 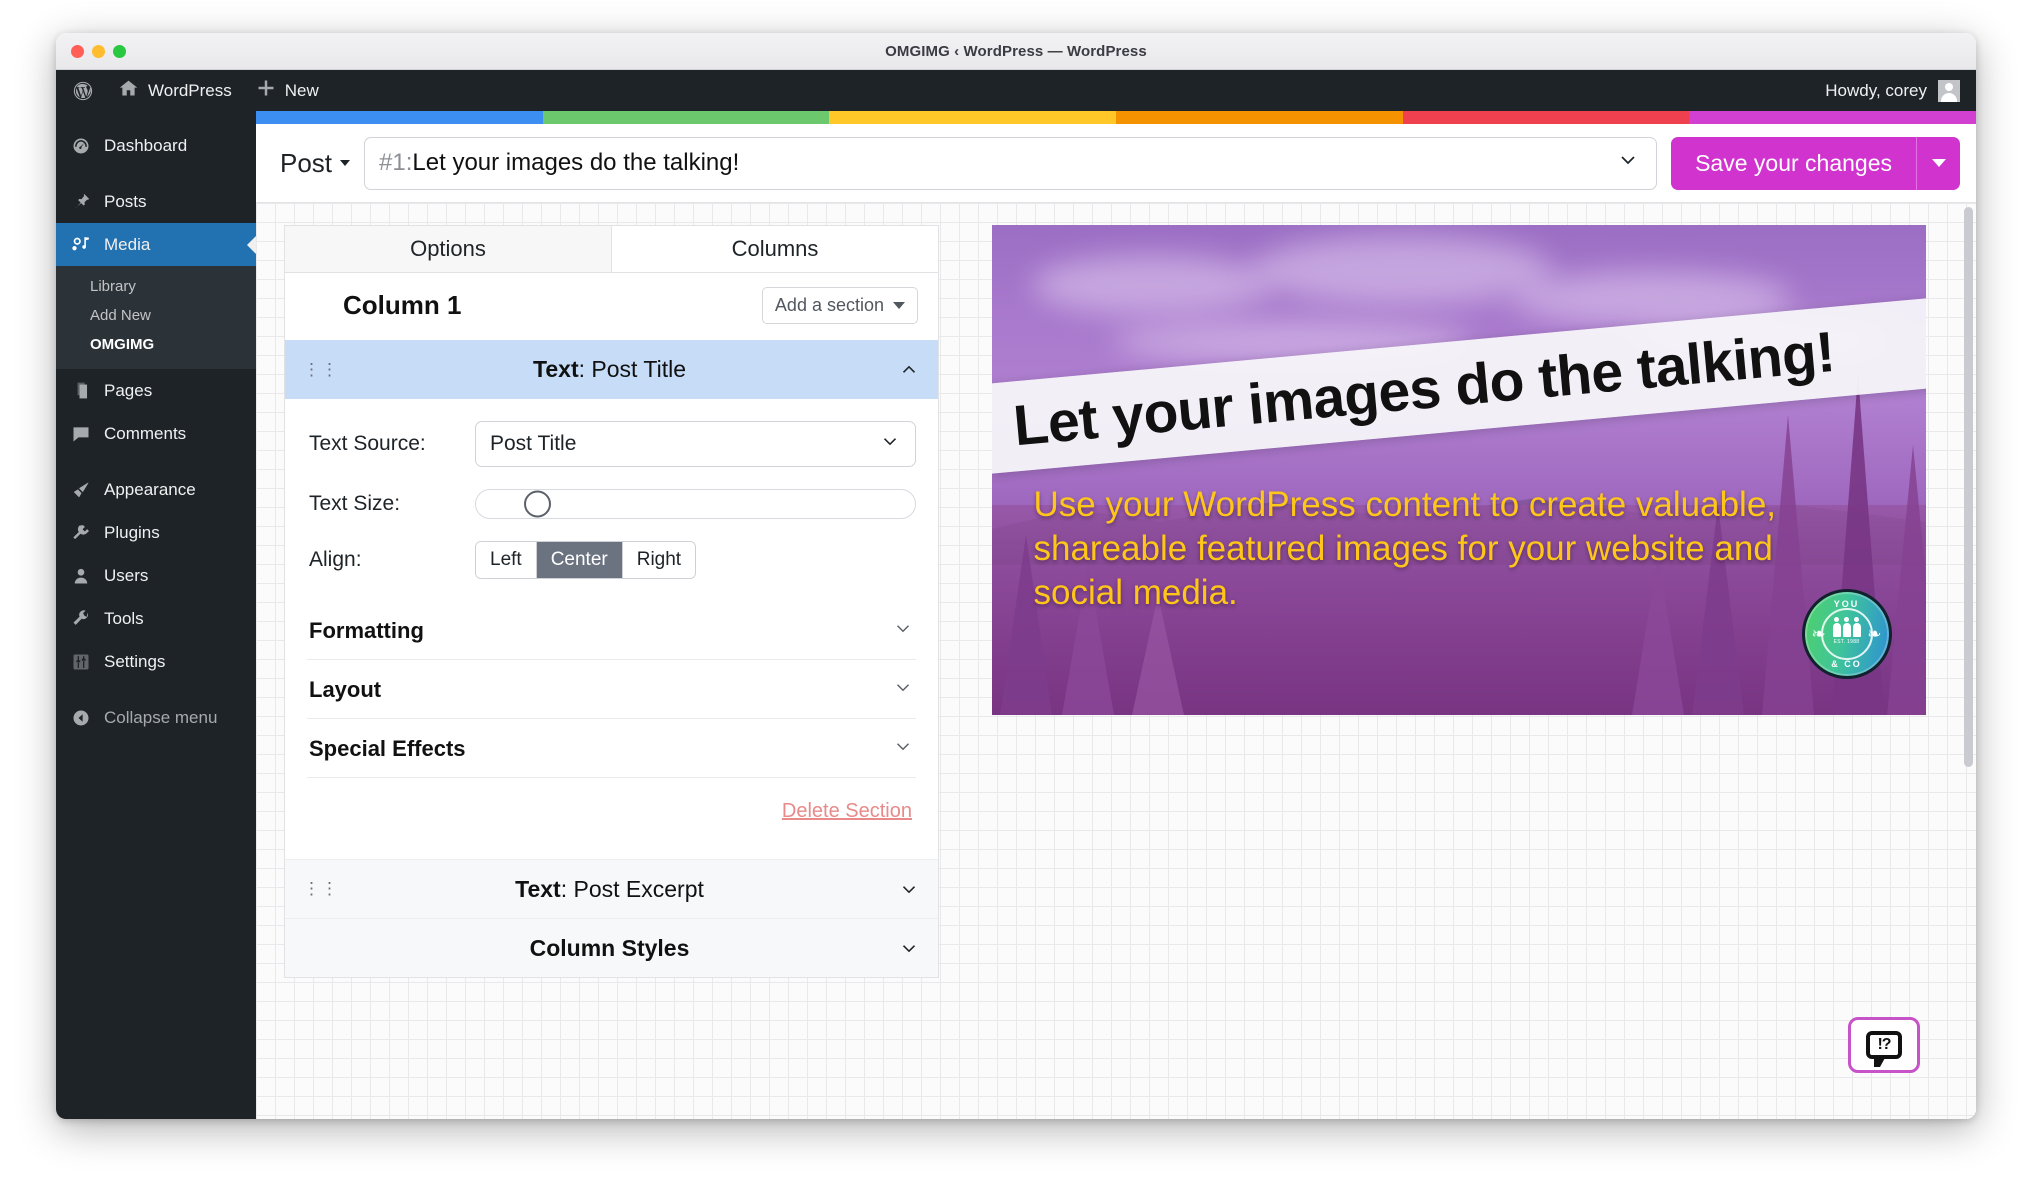 What do you see at coordinates (611, 630) in the screenshot?
I see `accordion-formatting: Formatting` at bounding box center [611, 630].